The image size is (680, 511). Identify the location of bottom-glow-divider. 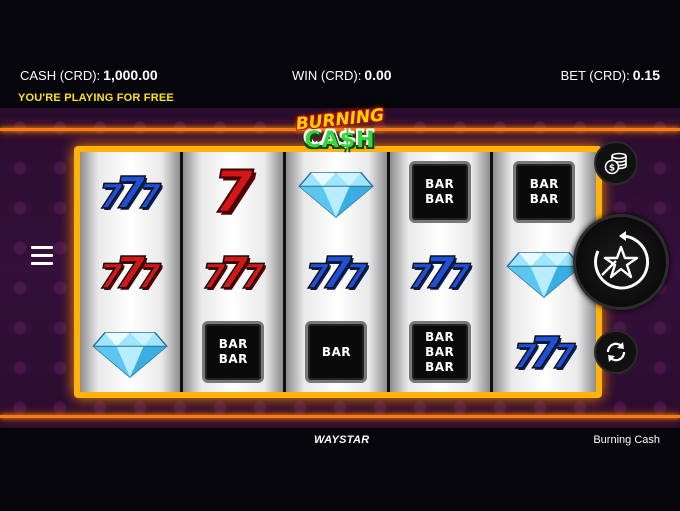
(340, 416).